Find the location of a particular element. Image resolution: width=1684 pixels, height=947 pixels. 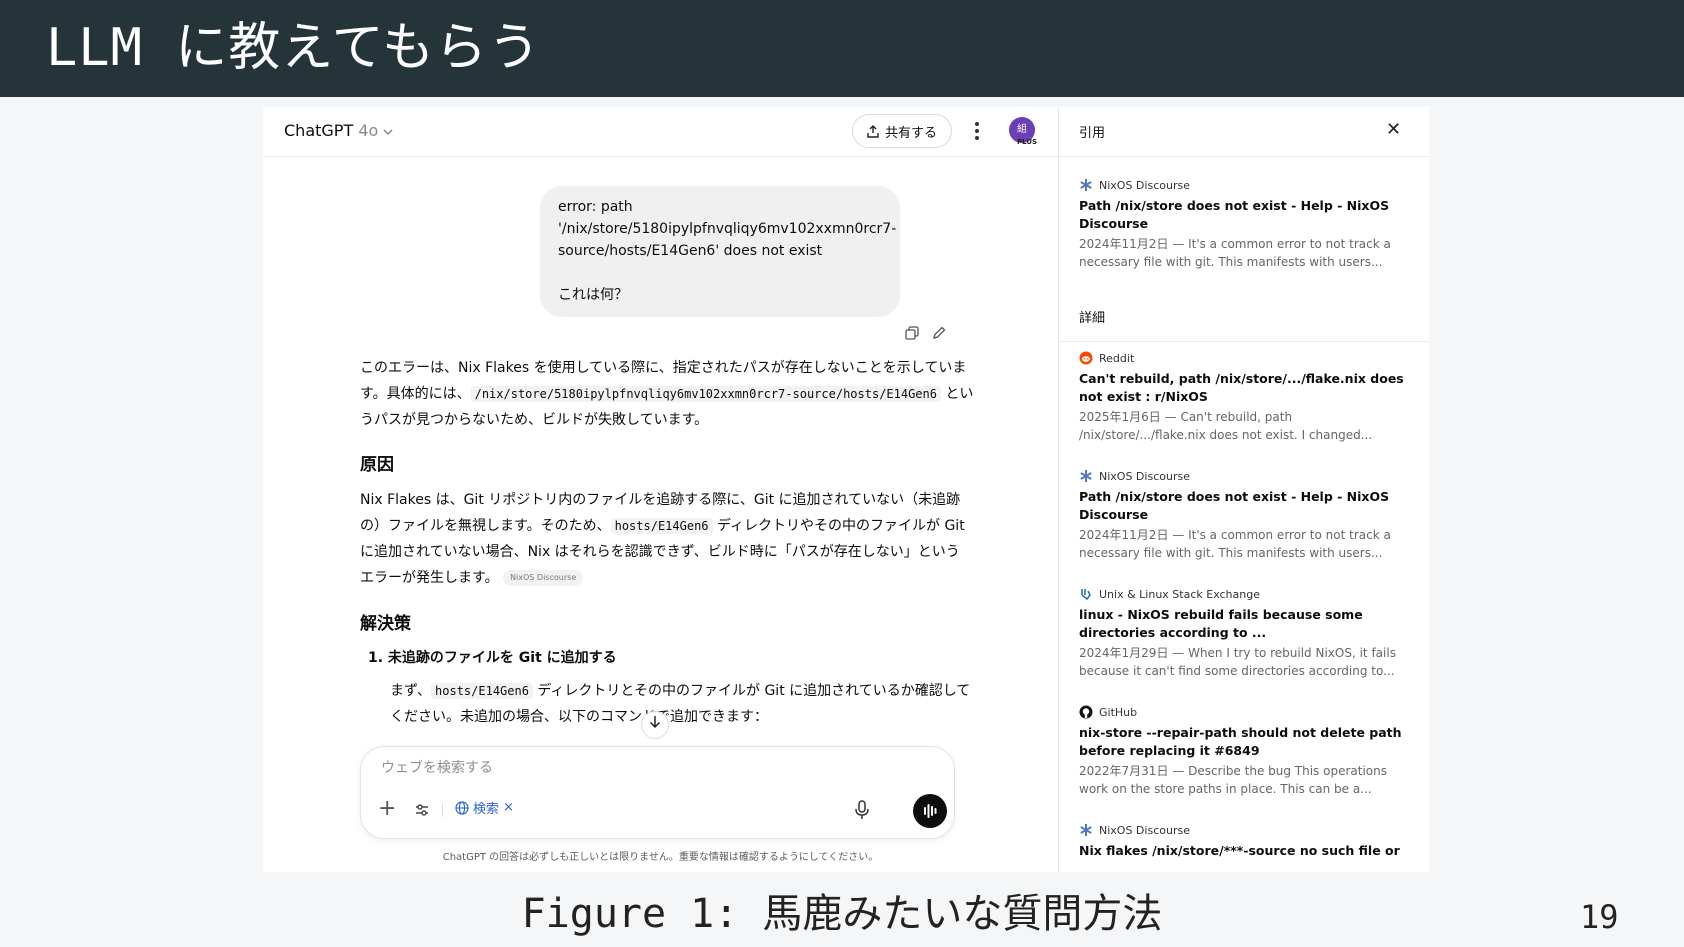

cause-heading: 原因 is located at coordinates (377, 465).